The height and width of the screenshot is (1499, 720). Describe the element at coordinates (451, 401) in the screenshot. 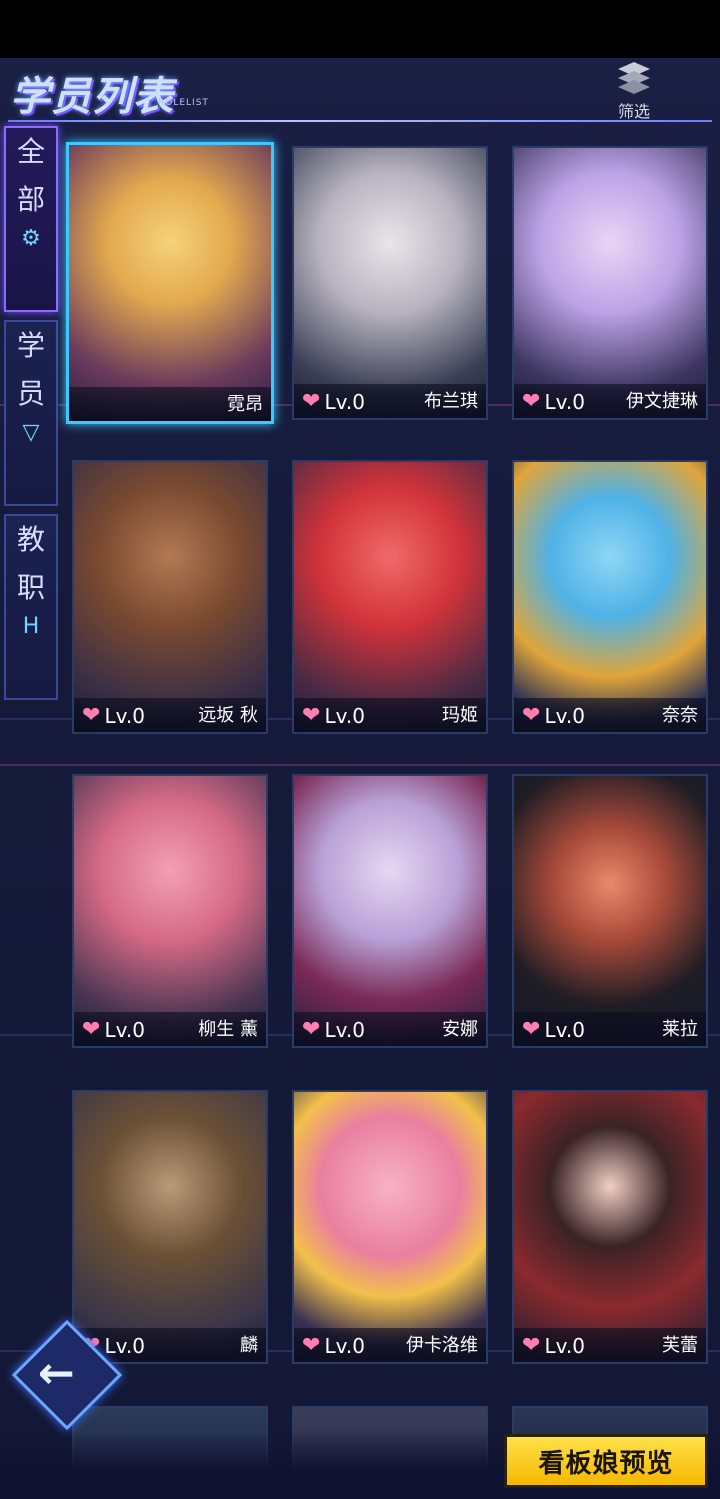

I see `character-name: 布兰琪` at that location.